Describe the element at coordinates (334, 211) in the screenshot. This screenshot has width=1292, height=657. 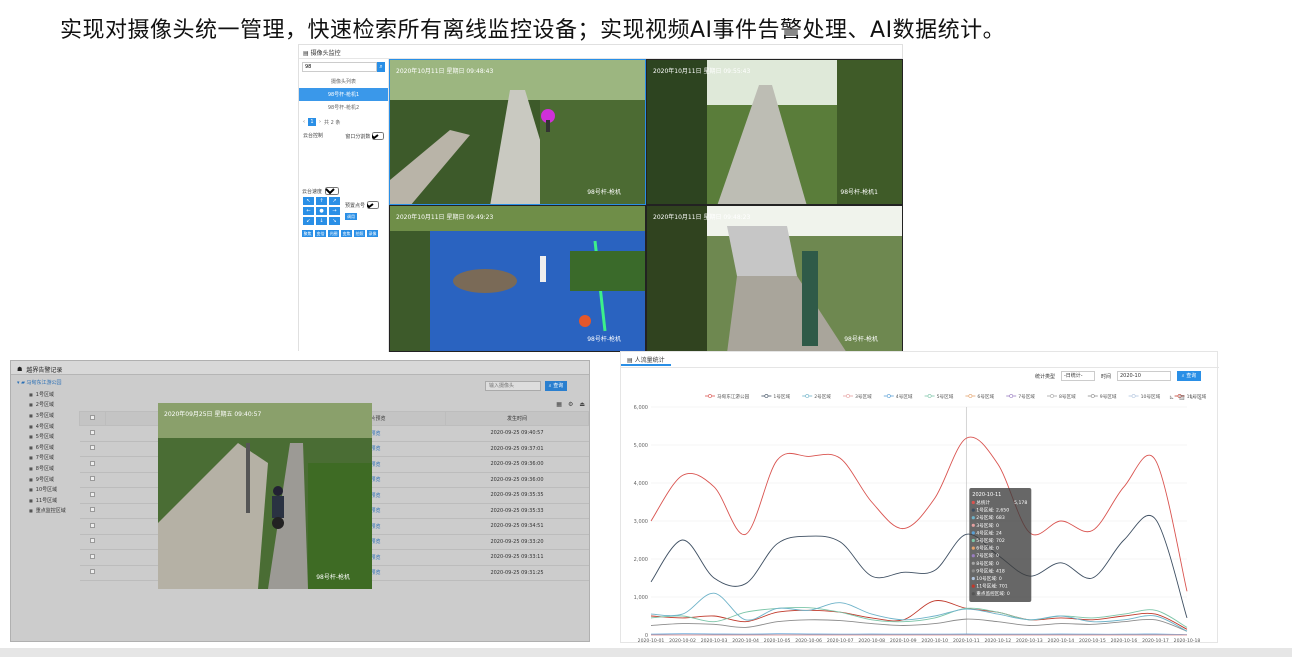
I see `ptz-right-button: →` at that location.